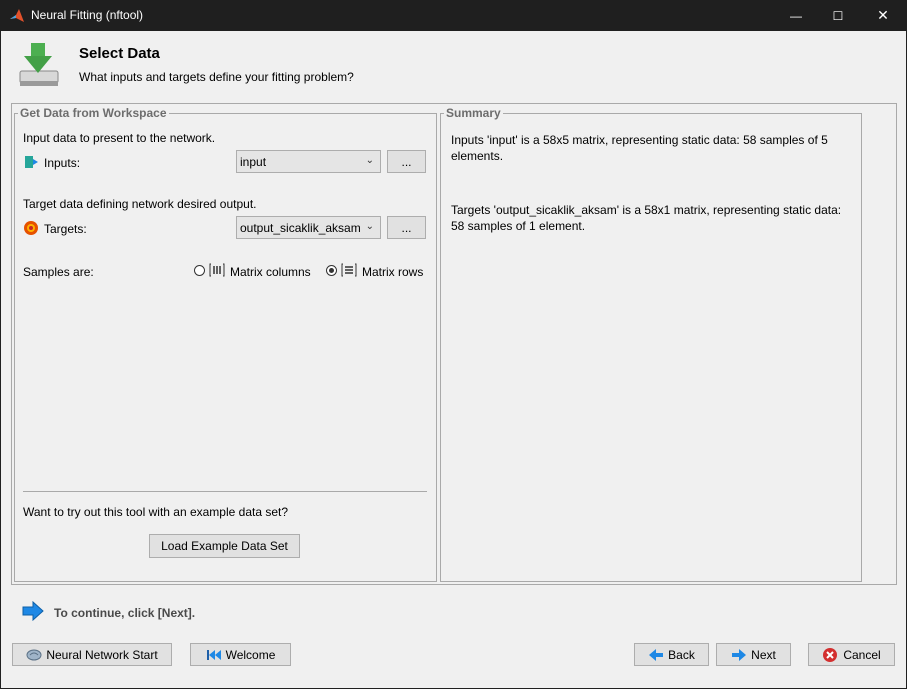 The width and height of the screenshot is (907, 689). Describe the element at coordinates (224, 546) in the screenshot. I see `load-example-button: Load Example Data Set` at that location.